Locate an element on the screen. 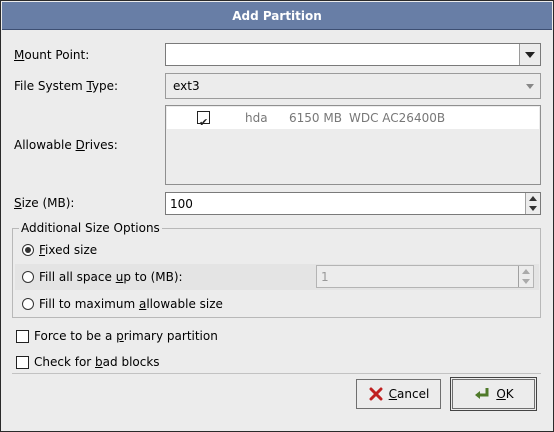 The width and height of the screenshot is (554, 432). fixed-size-radio is located at coordinates (28, 250).